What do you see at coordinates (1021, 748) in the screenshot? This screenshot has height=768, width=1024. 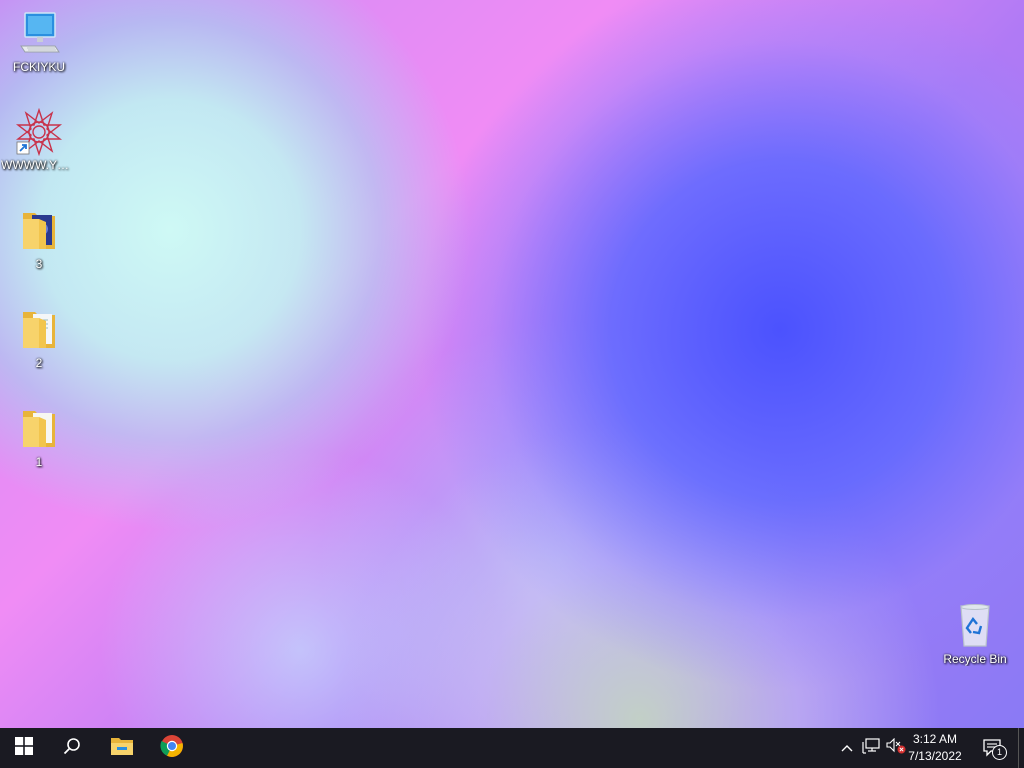 I see `show-desktop-button` at bounding box center [1021, 748].